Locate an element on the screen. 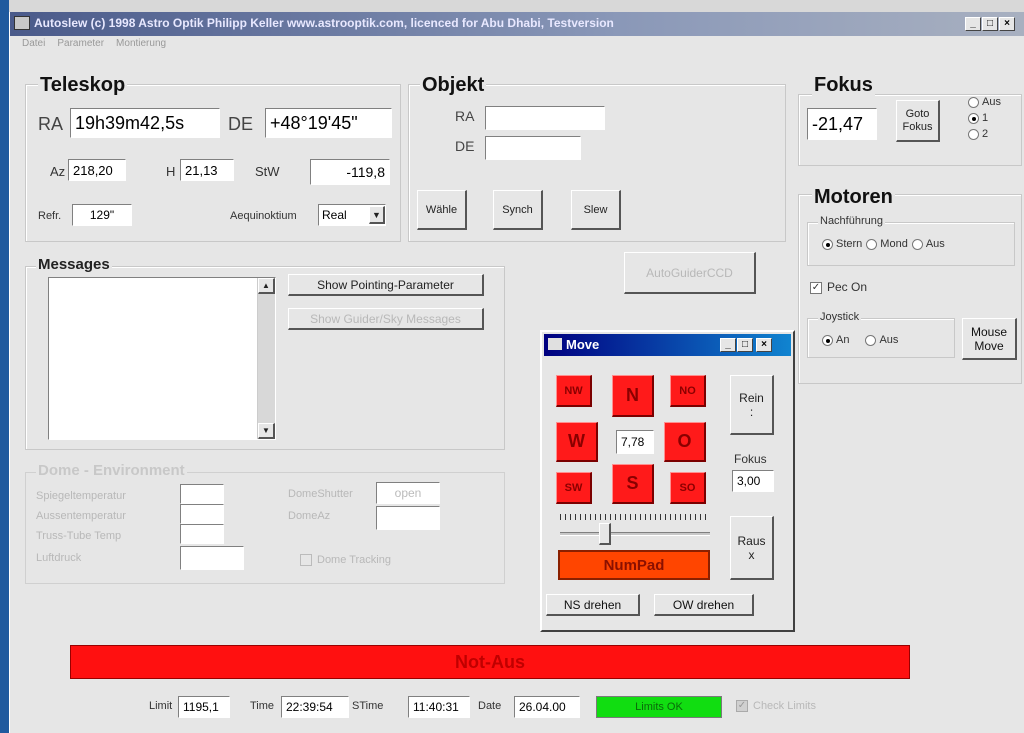 Image resolution: width=1024 pixels, height=733 pixels. luftdruck-label: Luftdruck is located at coordinates (59, 558).